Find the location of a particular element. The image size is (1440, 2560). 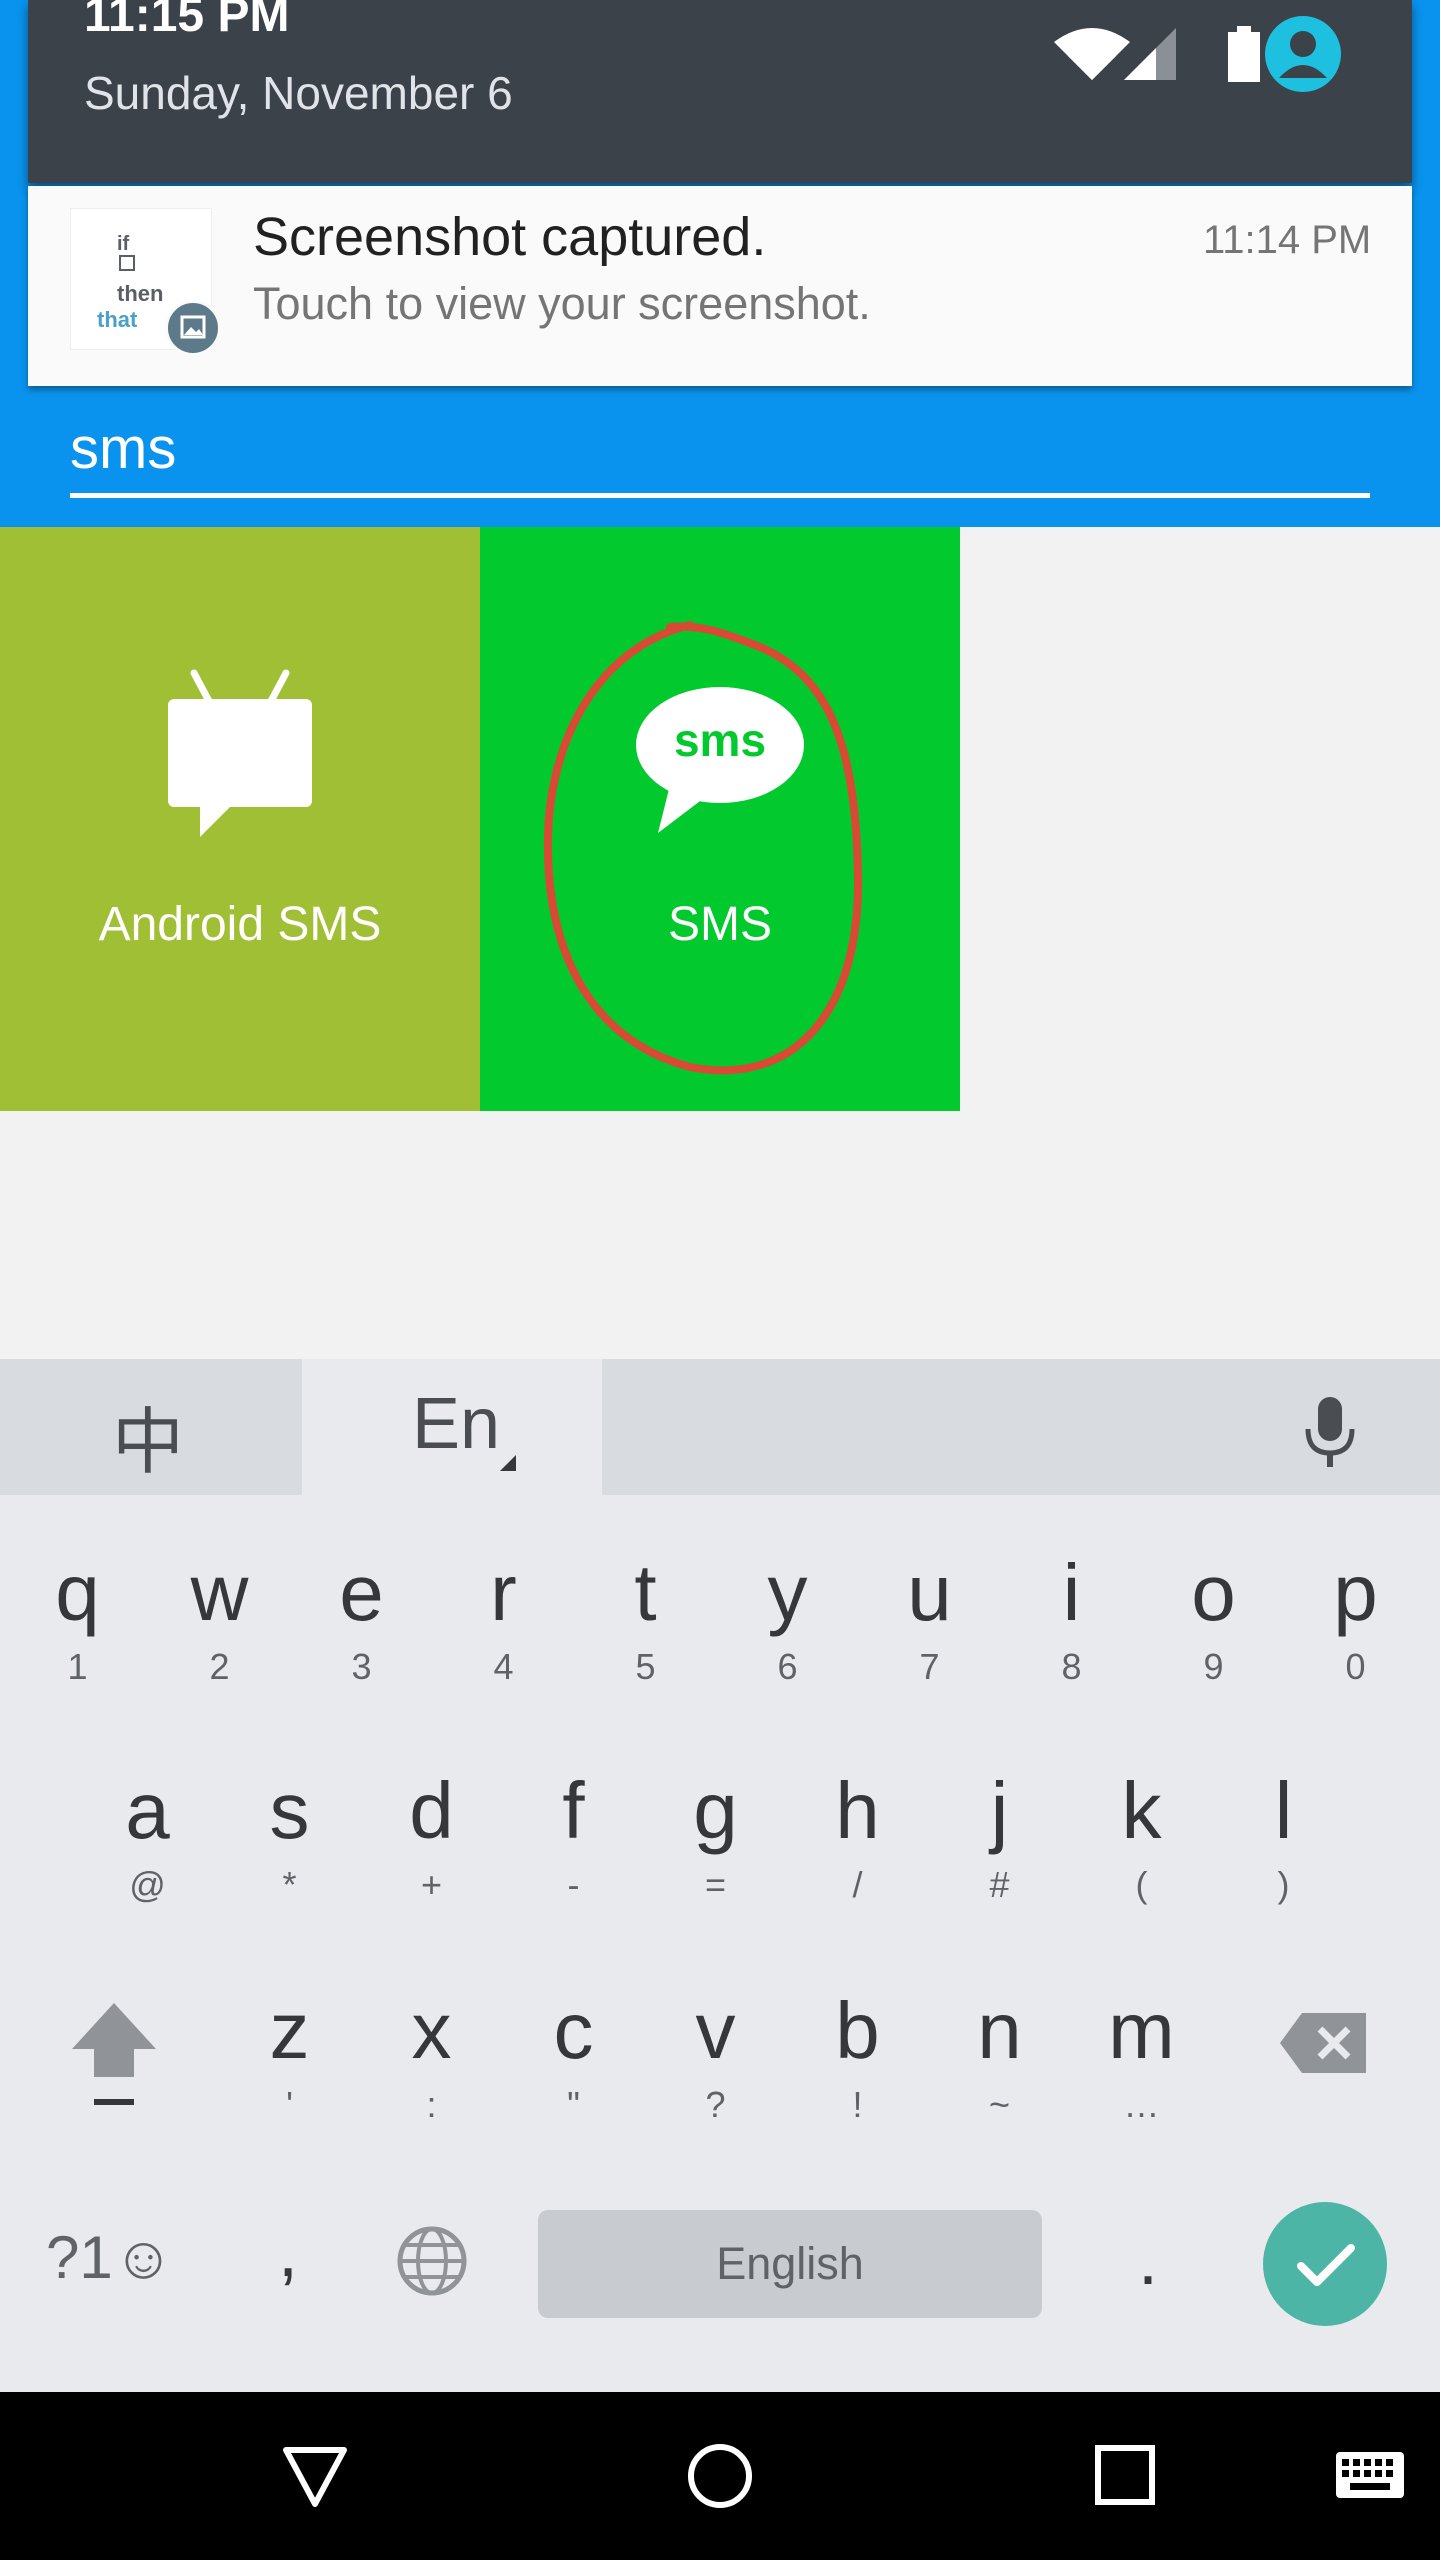

key-letter: e is located at coordinates (361, 1592).